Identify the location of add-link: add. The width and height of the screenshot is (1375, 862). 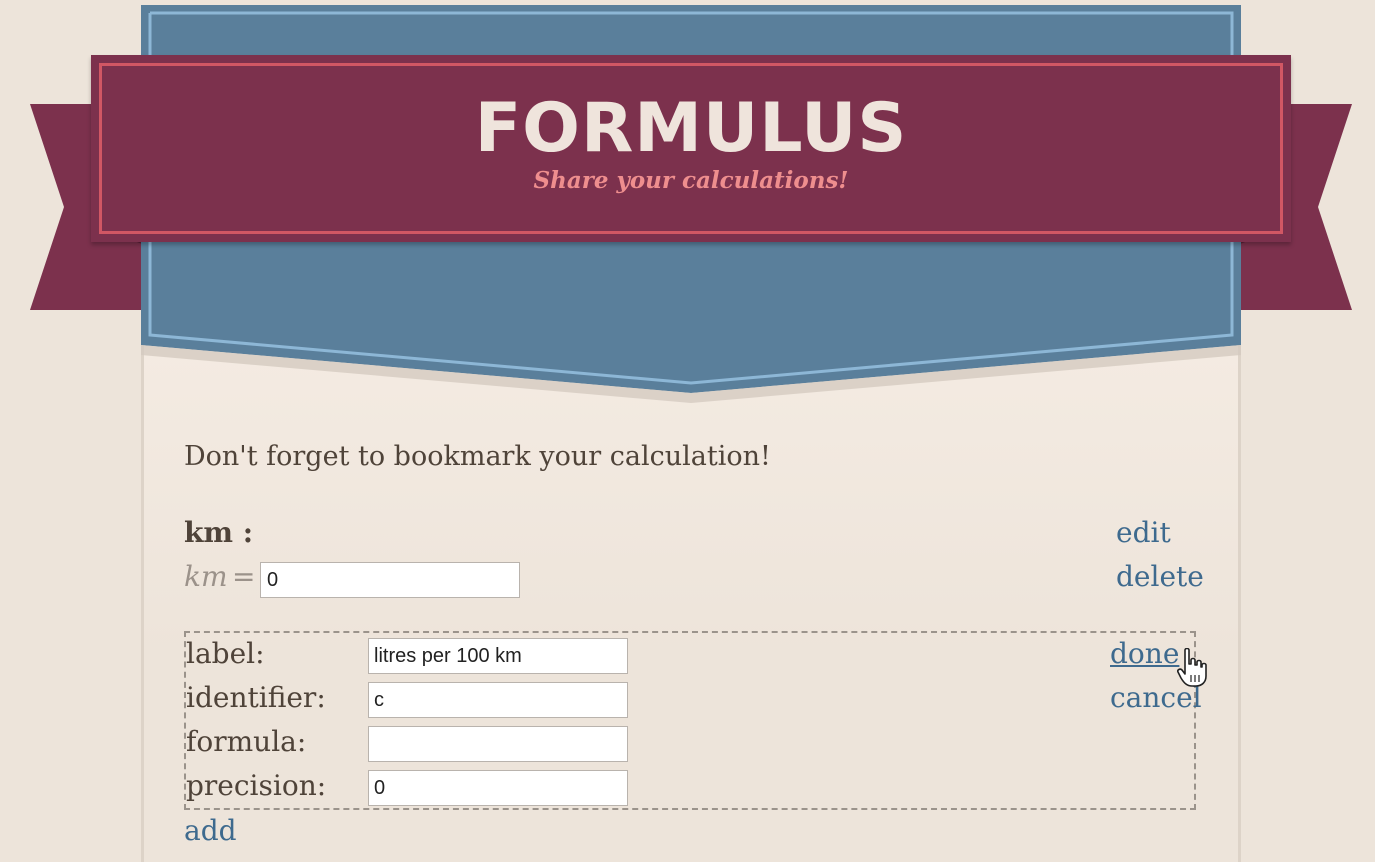
(210, 830).